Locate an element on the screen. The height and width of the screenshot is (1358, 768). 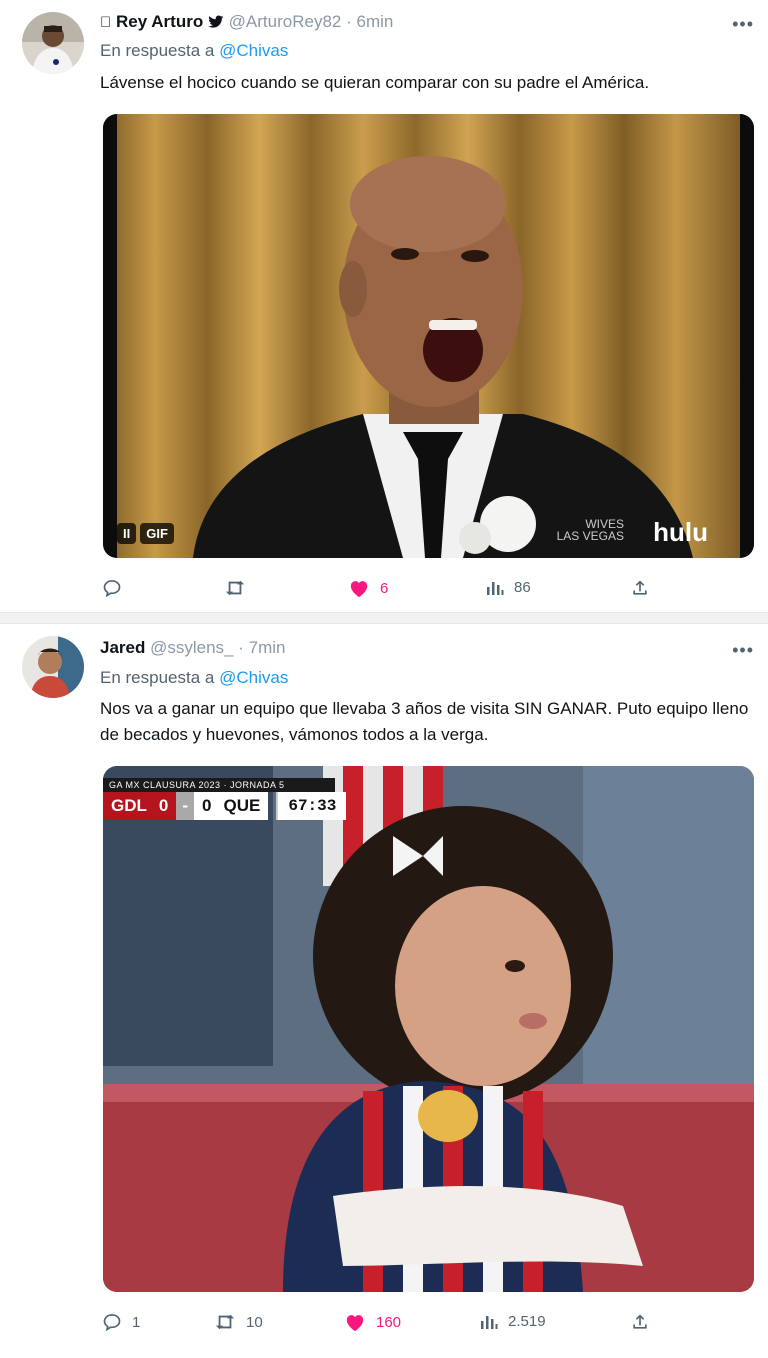
retweet-count: 10 is located at coordinates (254, 1322).